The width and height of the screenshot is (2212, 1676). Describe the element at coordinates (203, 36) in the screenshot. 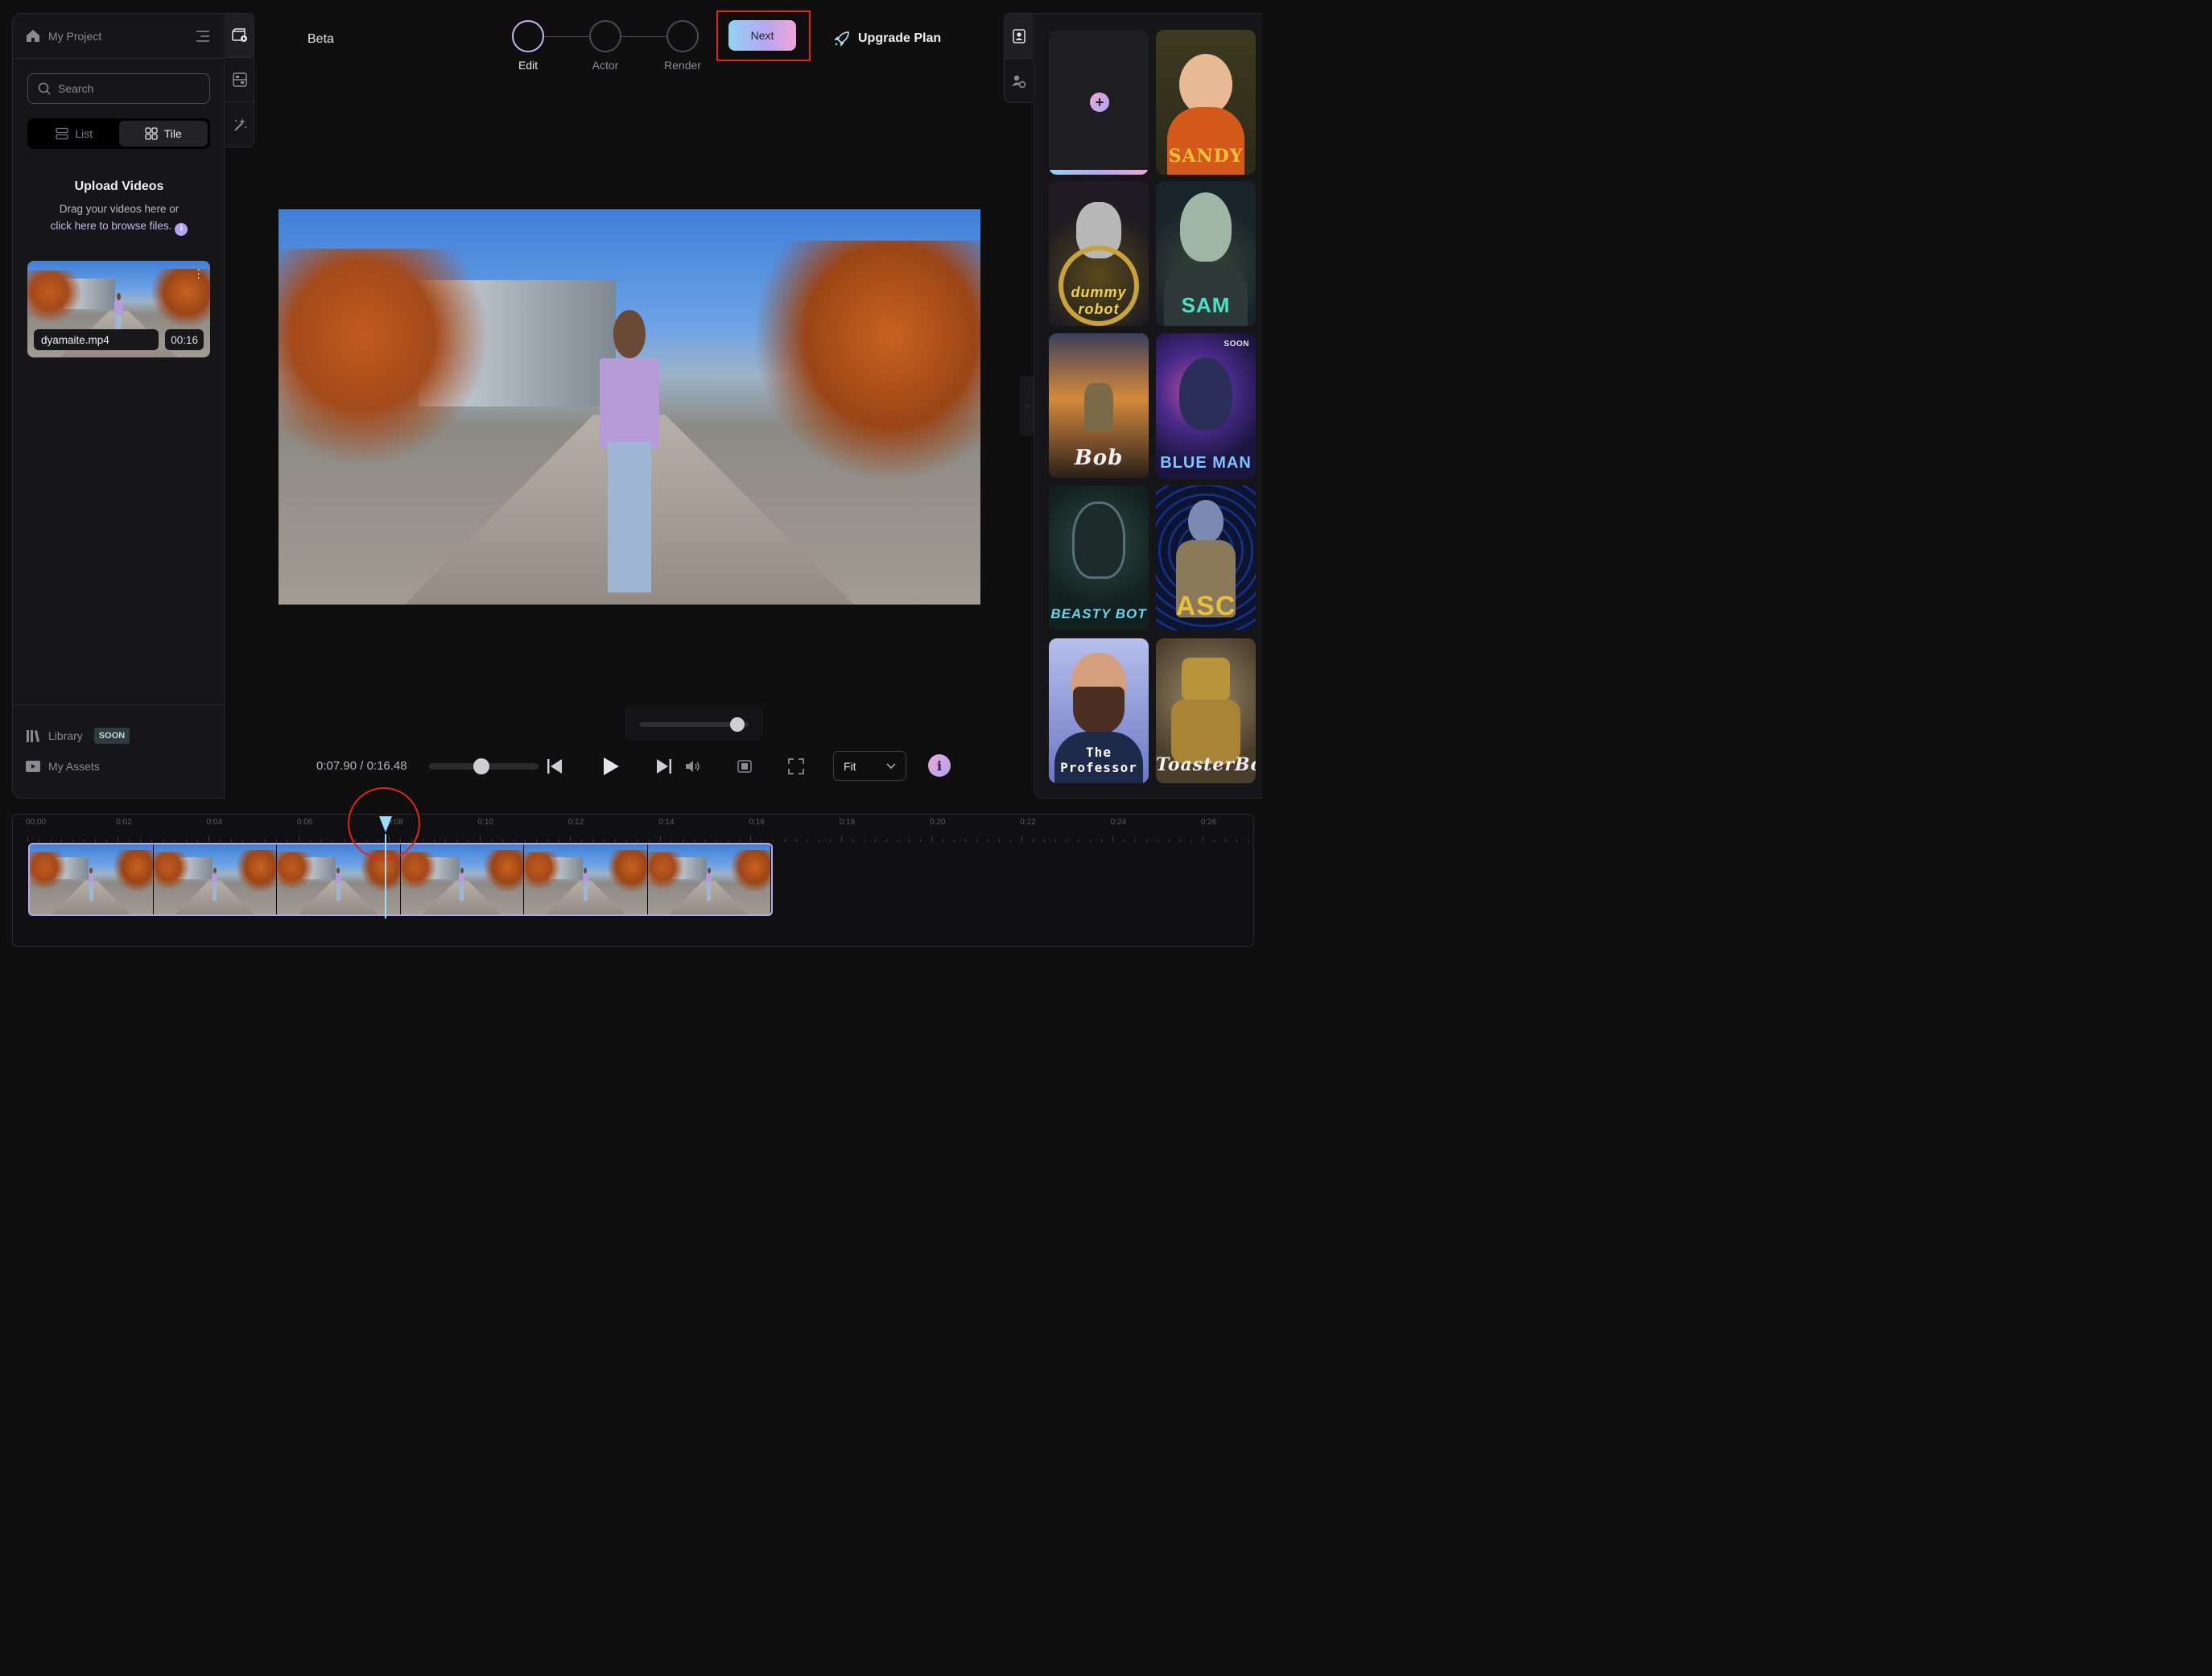

I see `menu-icon` at that location.